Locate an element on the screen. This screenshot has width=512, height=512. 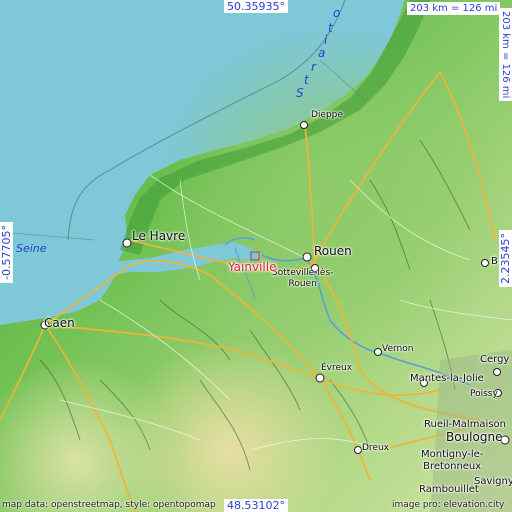
city-label-savigny: Savigny is located at coordinates (493, 481).